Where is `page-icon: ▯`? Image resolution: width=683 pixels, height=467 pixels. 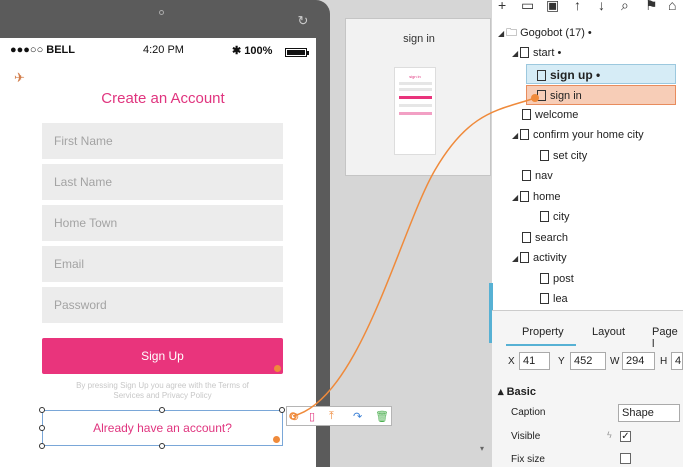 page-icon: ▯ is located at coordinates (312, 416).